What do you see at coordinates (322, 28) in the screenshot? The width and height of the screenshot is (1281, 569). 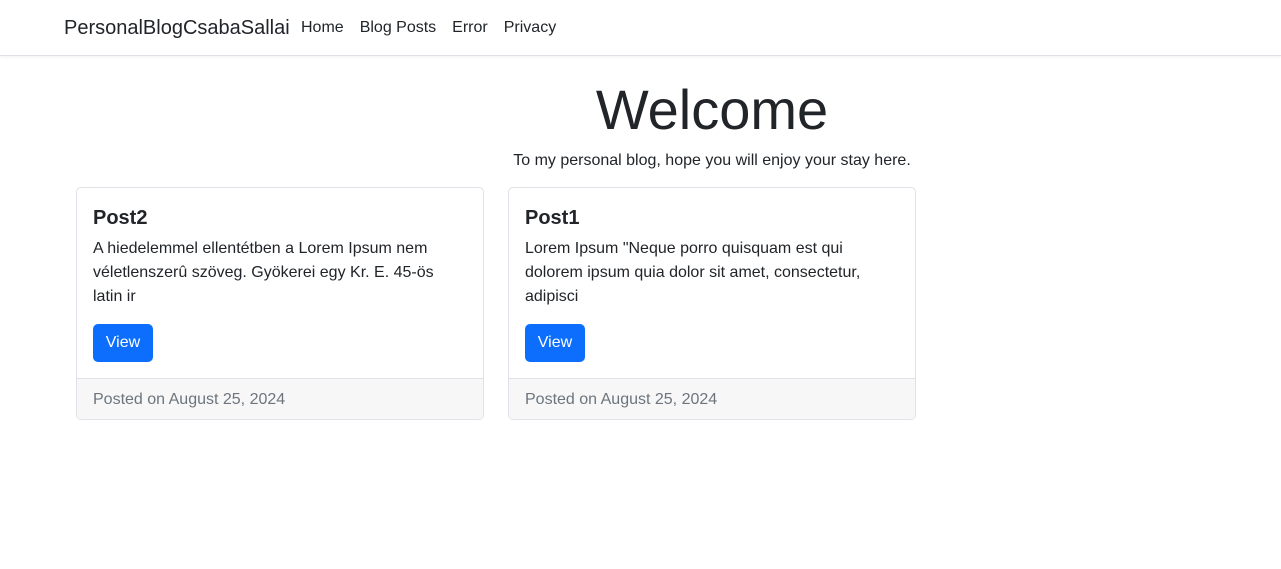 I see `nav-link-home: Home` at bounding box center [322, 28].